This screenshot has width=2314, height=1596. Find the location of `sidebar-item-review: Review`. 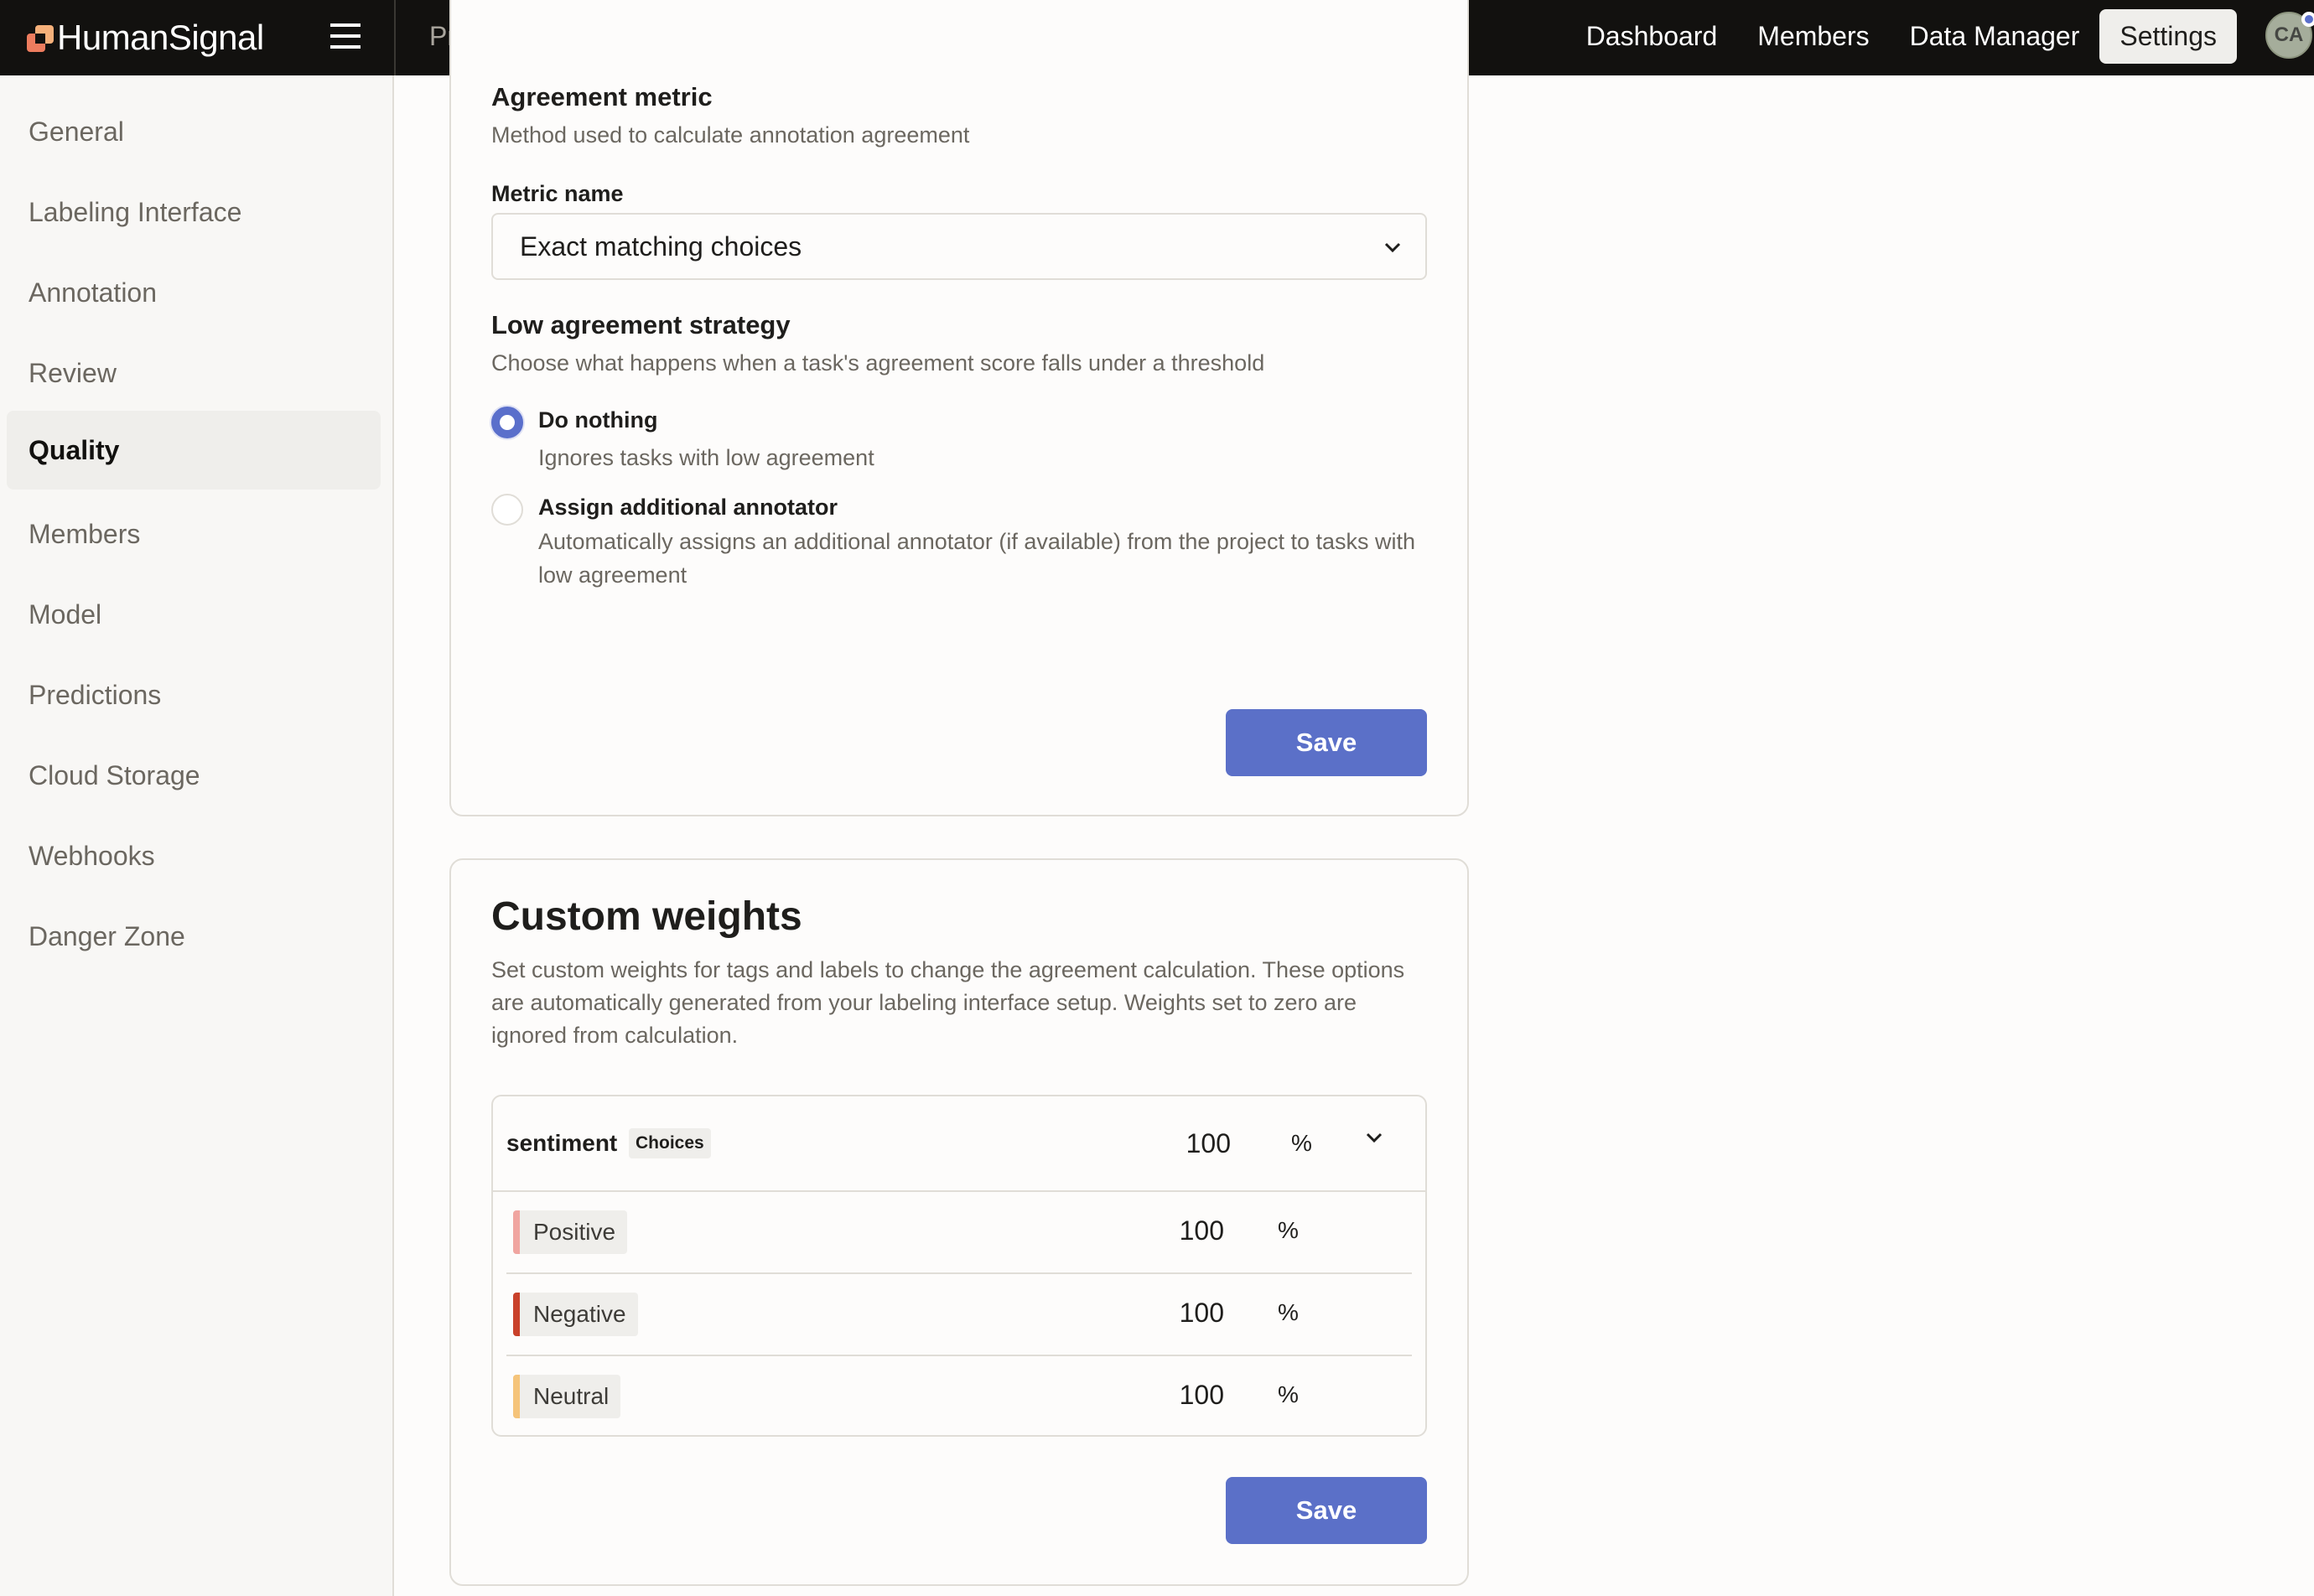

sidebar-item-review: Review is located at coordinates (194, 373).